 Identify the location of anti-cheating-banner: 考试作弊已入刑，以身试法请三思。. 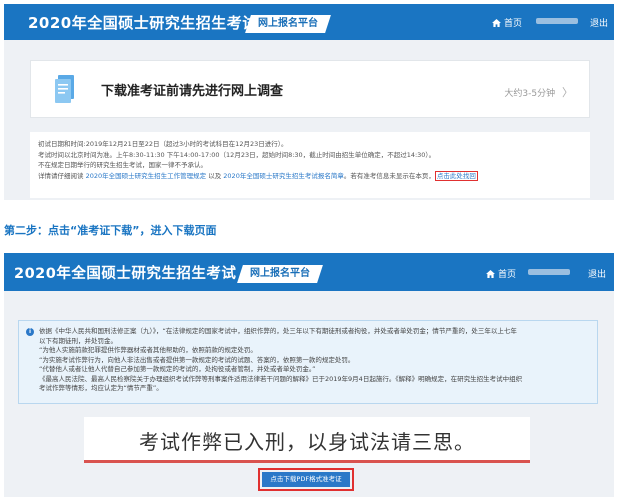
(307, 440).